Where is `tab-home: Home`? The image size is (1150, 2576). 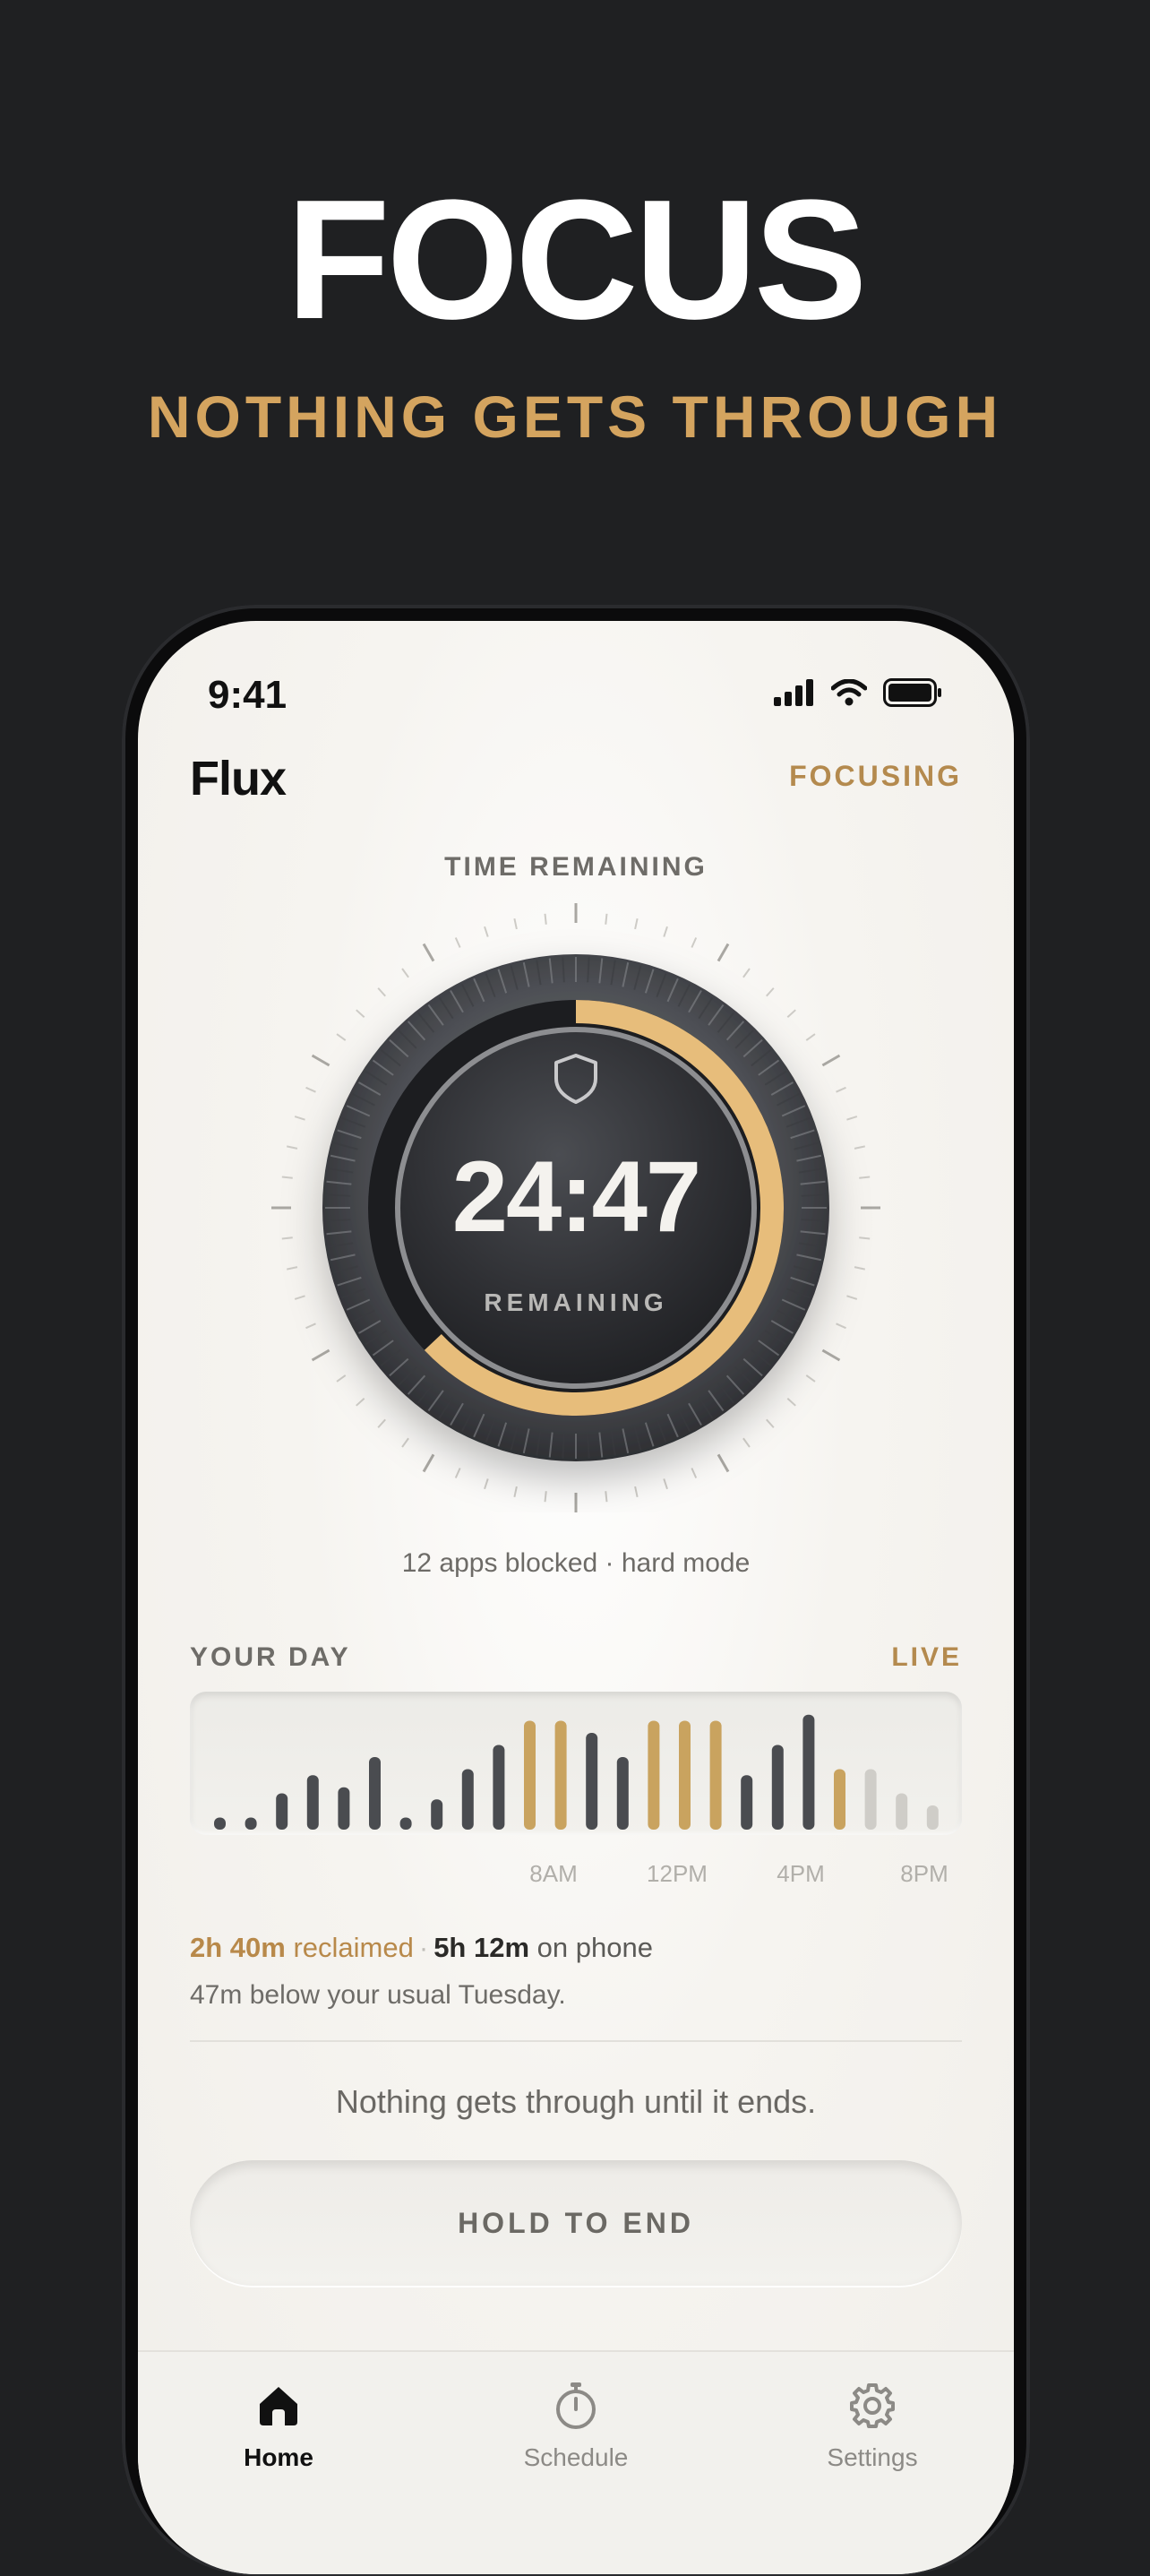
tab-home: Home is located at coordinates (278, 2425).